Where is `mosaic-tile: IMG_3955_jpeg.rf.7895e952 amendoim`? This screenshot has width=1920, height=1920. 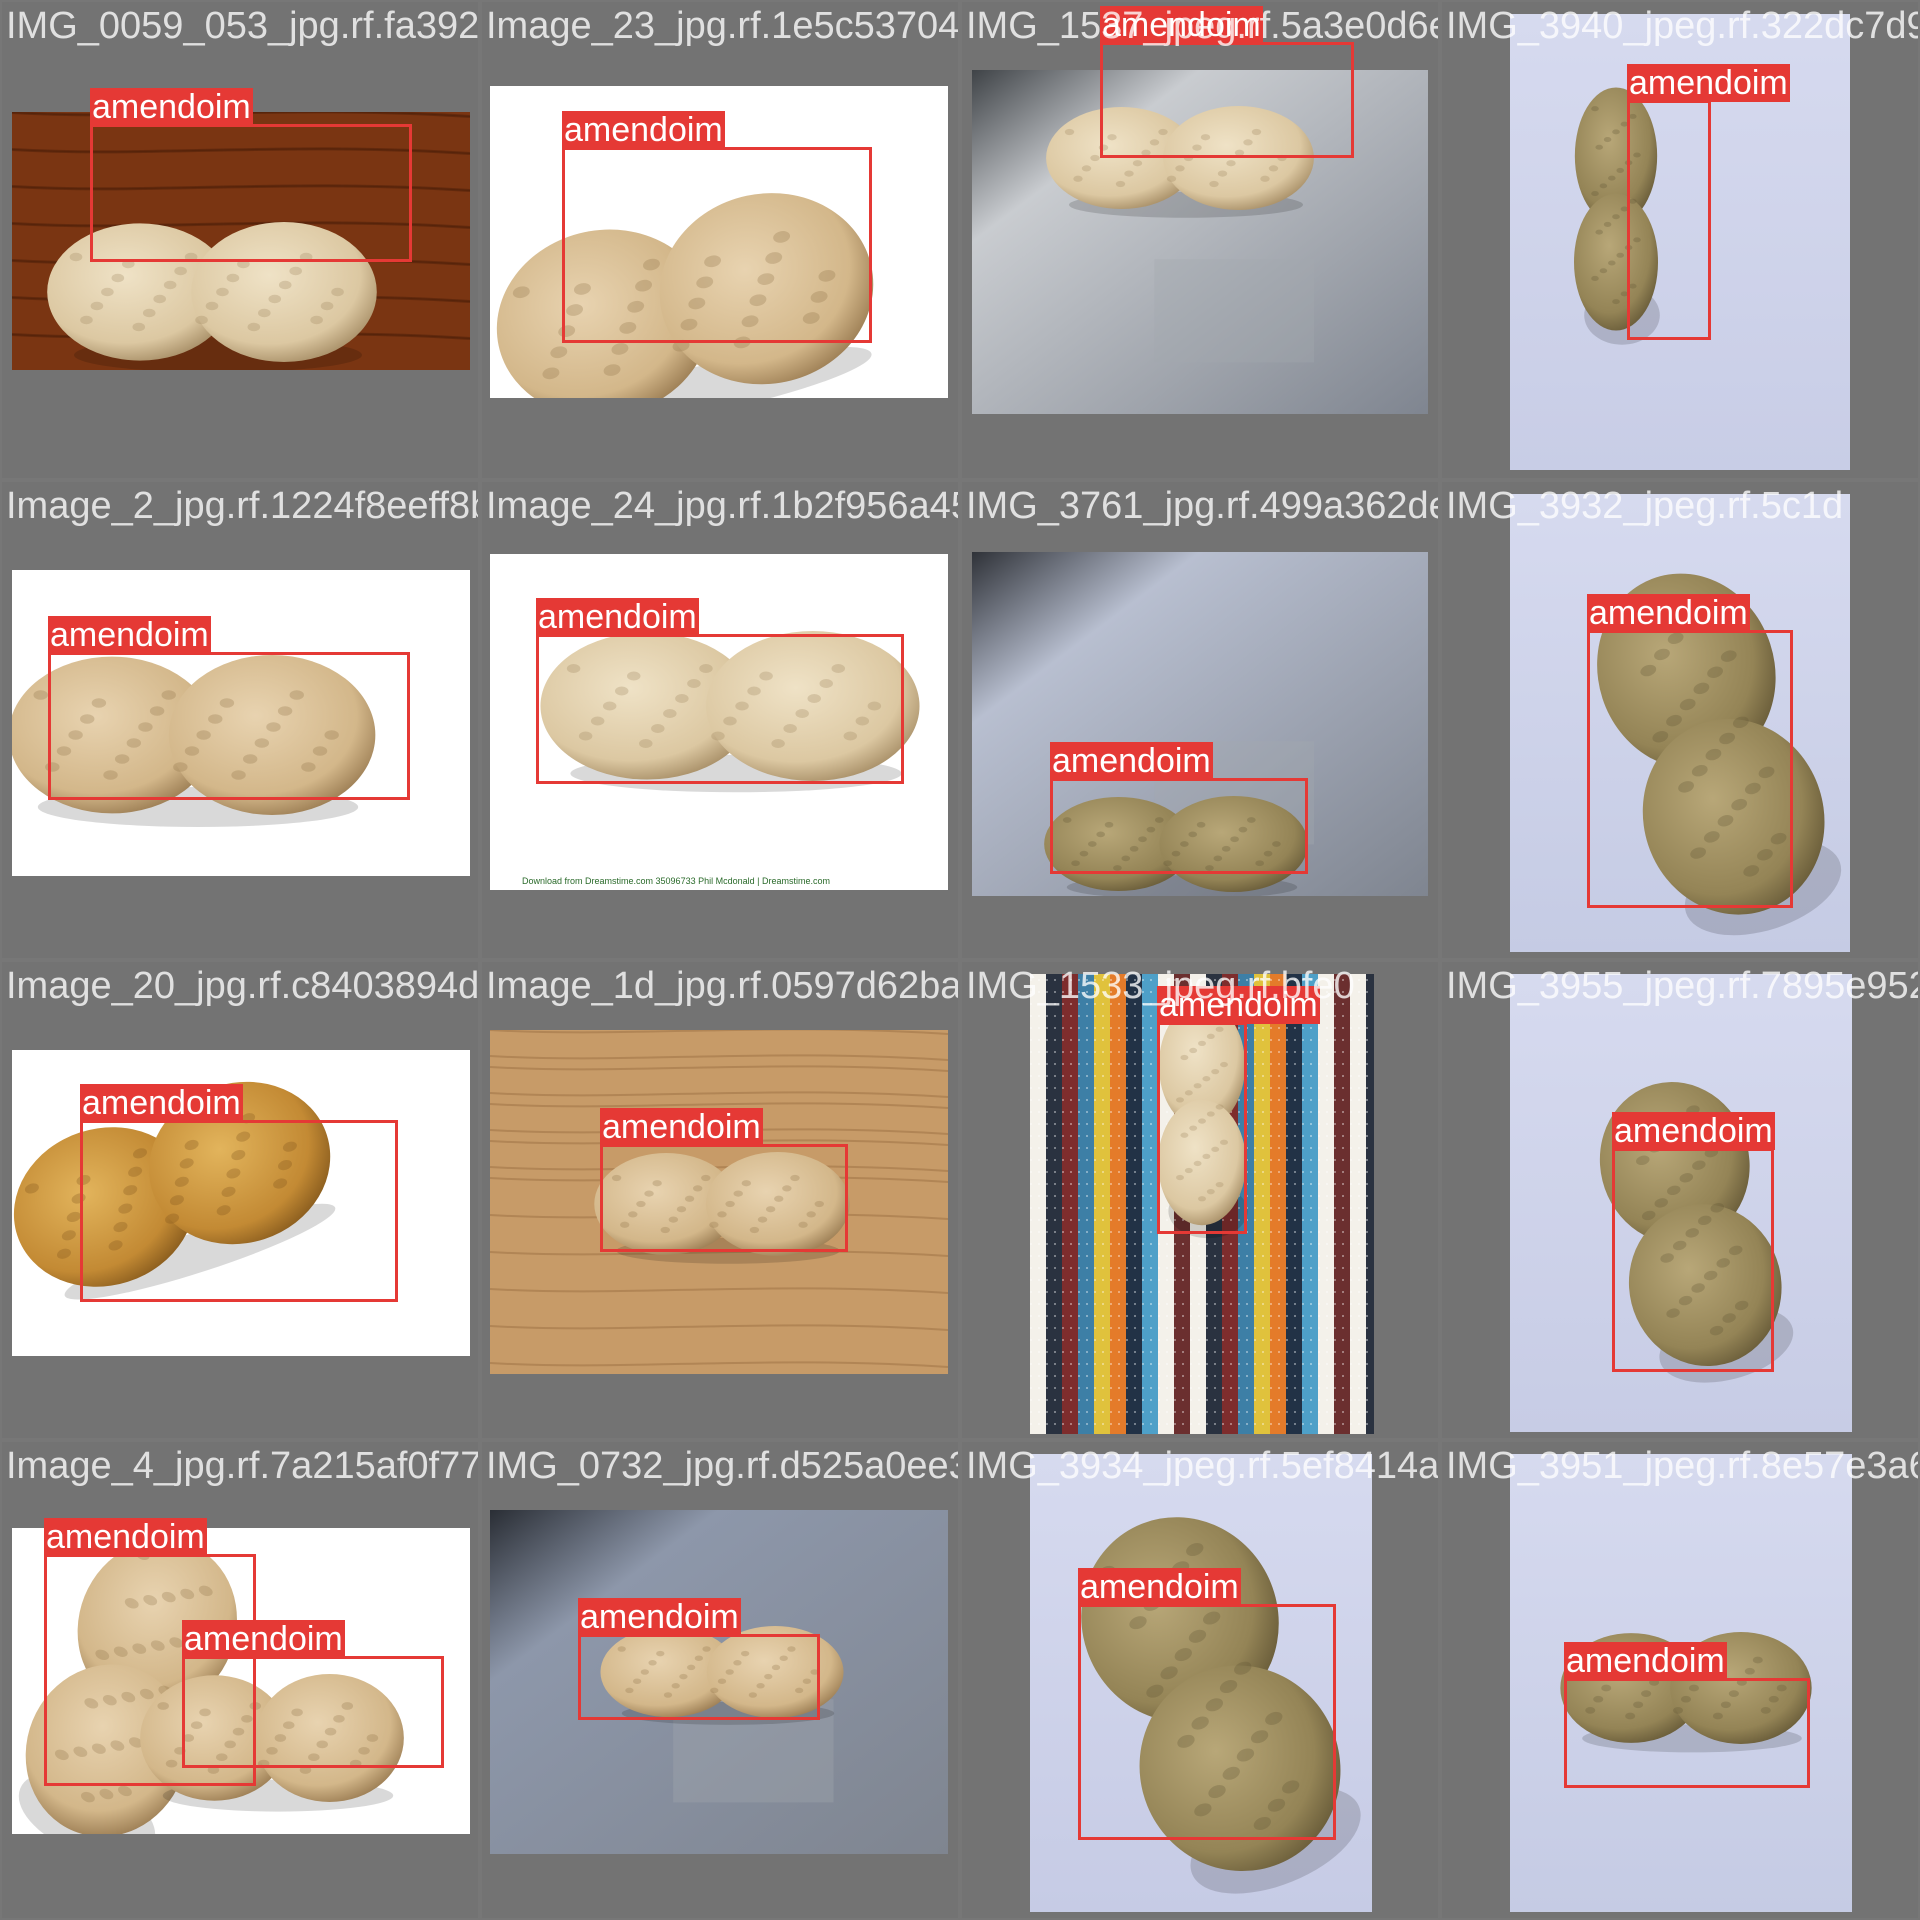
mosaic-tile: IMG_3955_jpeg.rf.7895e952 amendoim is located at coordinates (1680, 1200).